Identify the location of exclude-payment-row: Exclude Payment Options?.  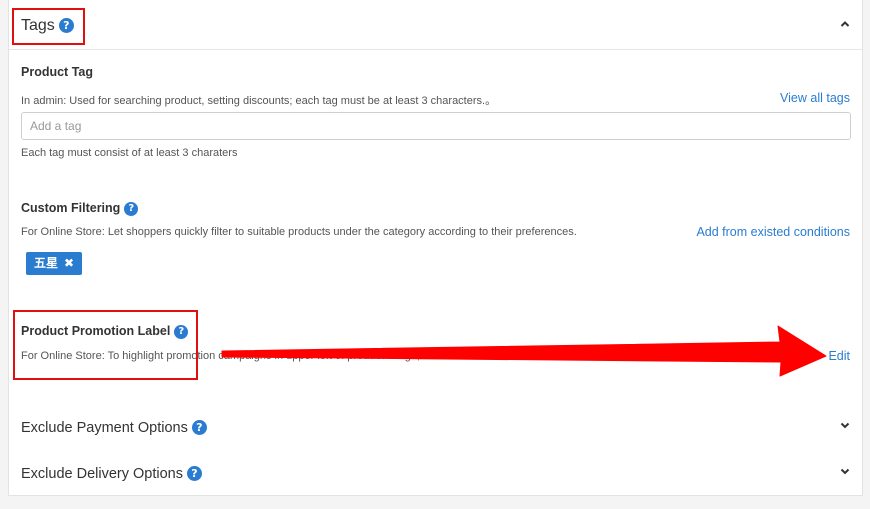
(435, 429).